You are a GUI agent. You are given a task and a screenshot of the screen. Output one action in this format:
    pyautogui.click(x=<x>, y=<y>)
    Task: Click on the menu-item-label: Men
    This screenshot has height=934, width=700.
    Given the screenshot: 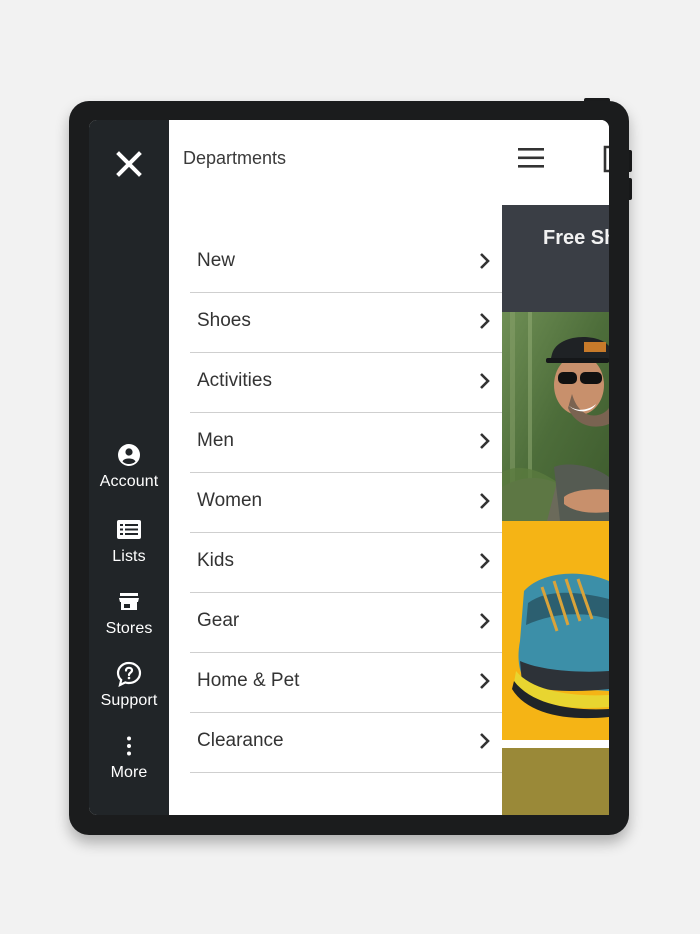 What is the action you would take?
    pyautogui.click(x=215, y=440)
    